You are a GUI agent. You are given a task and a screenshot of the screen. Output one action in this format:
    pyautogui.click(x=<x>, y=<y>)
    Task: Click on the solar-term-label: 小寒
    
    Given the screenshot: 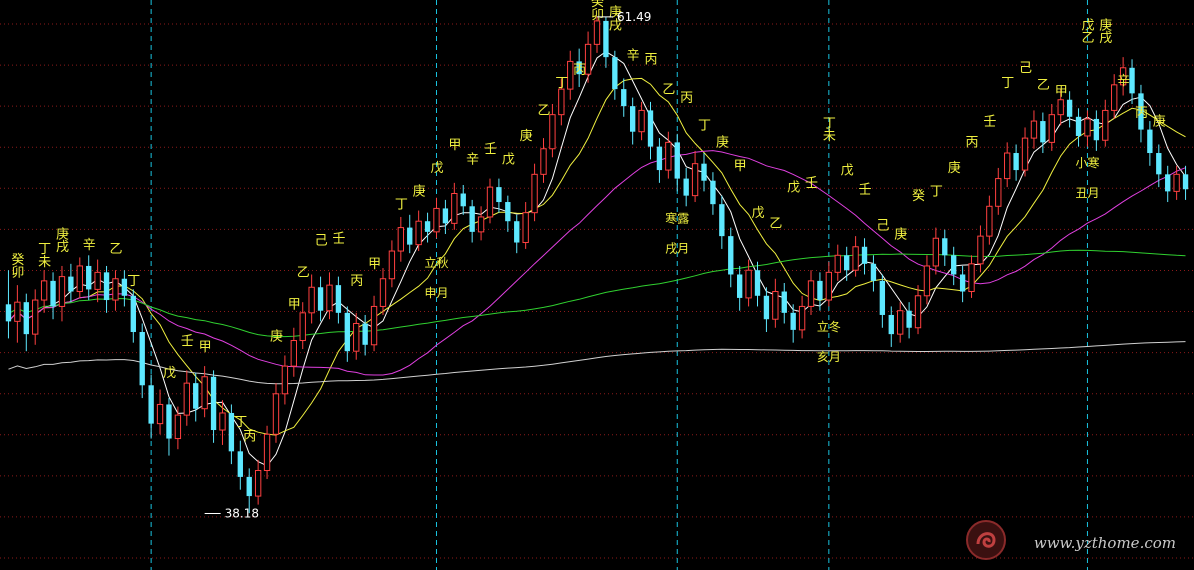 What is the action you would take?
    pyautogui.click(x=1087, y=162)
    